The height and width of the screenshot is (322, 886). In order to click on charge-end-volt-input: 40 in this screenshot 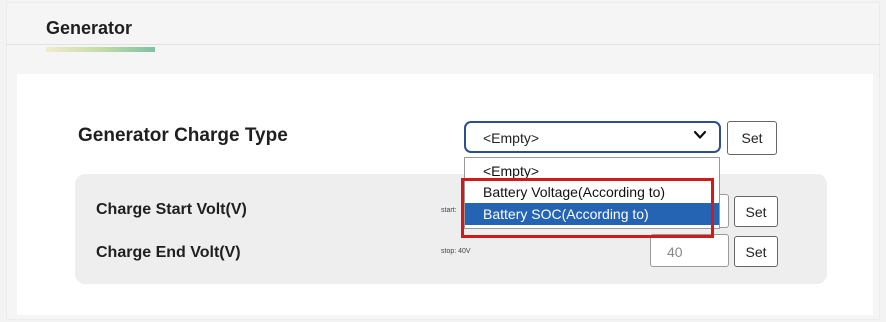, I will do `click(689, 250)`.